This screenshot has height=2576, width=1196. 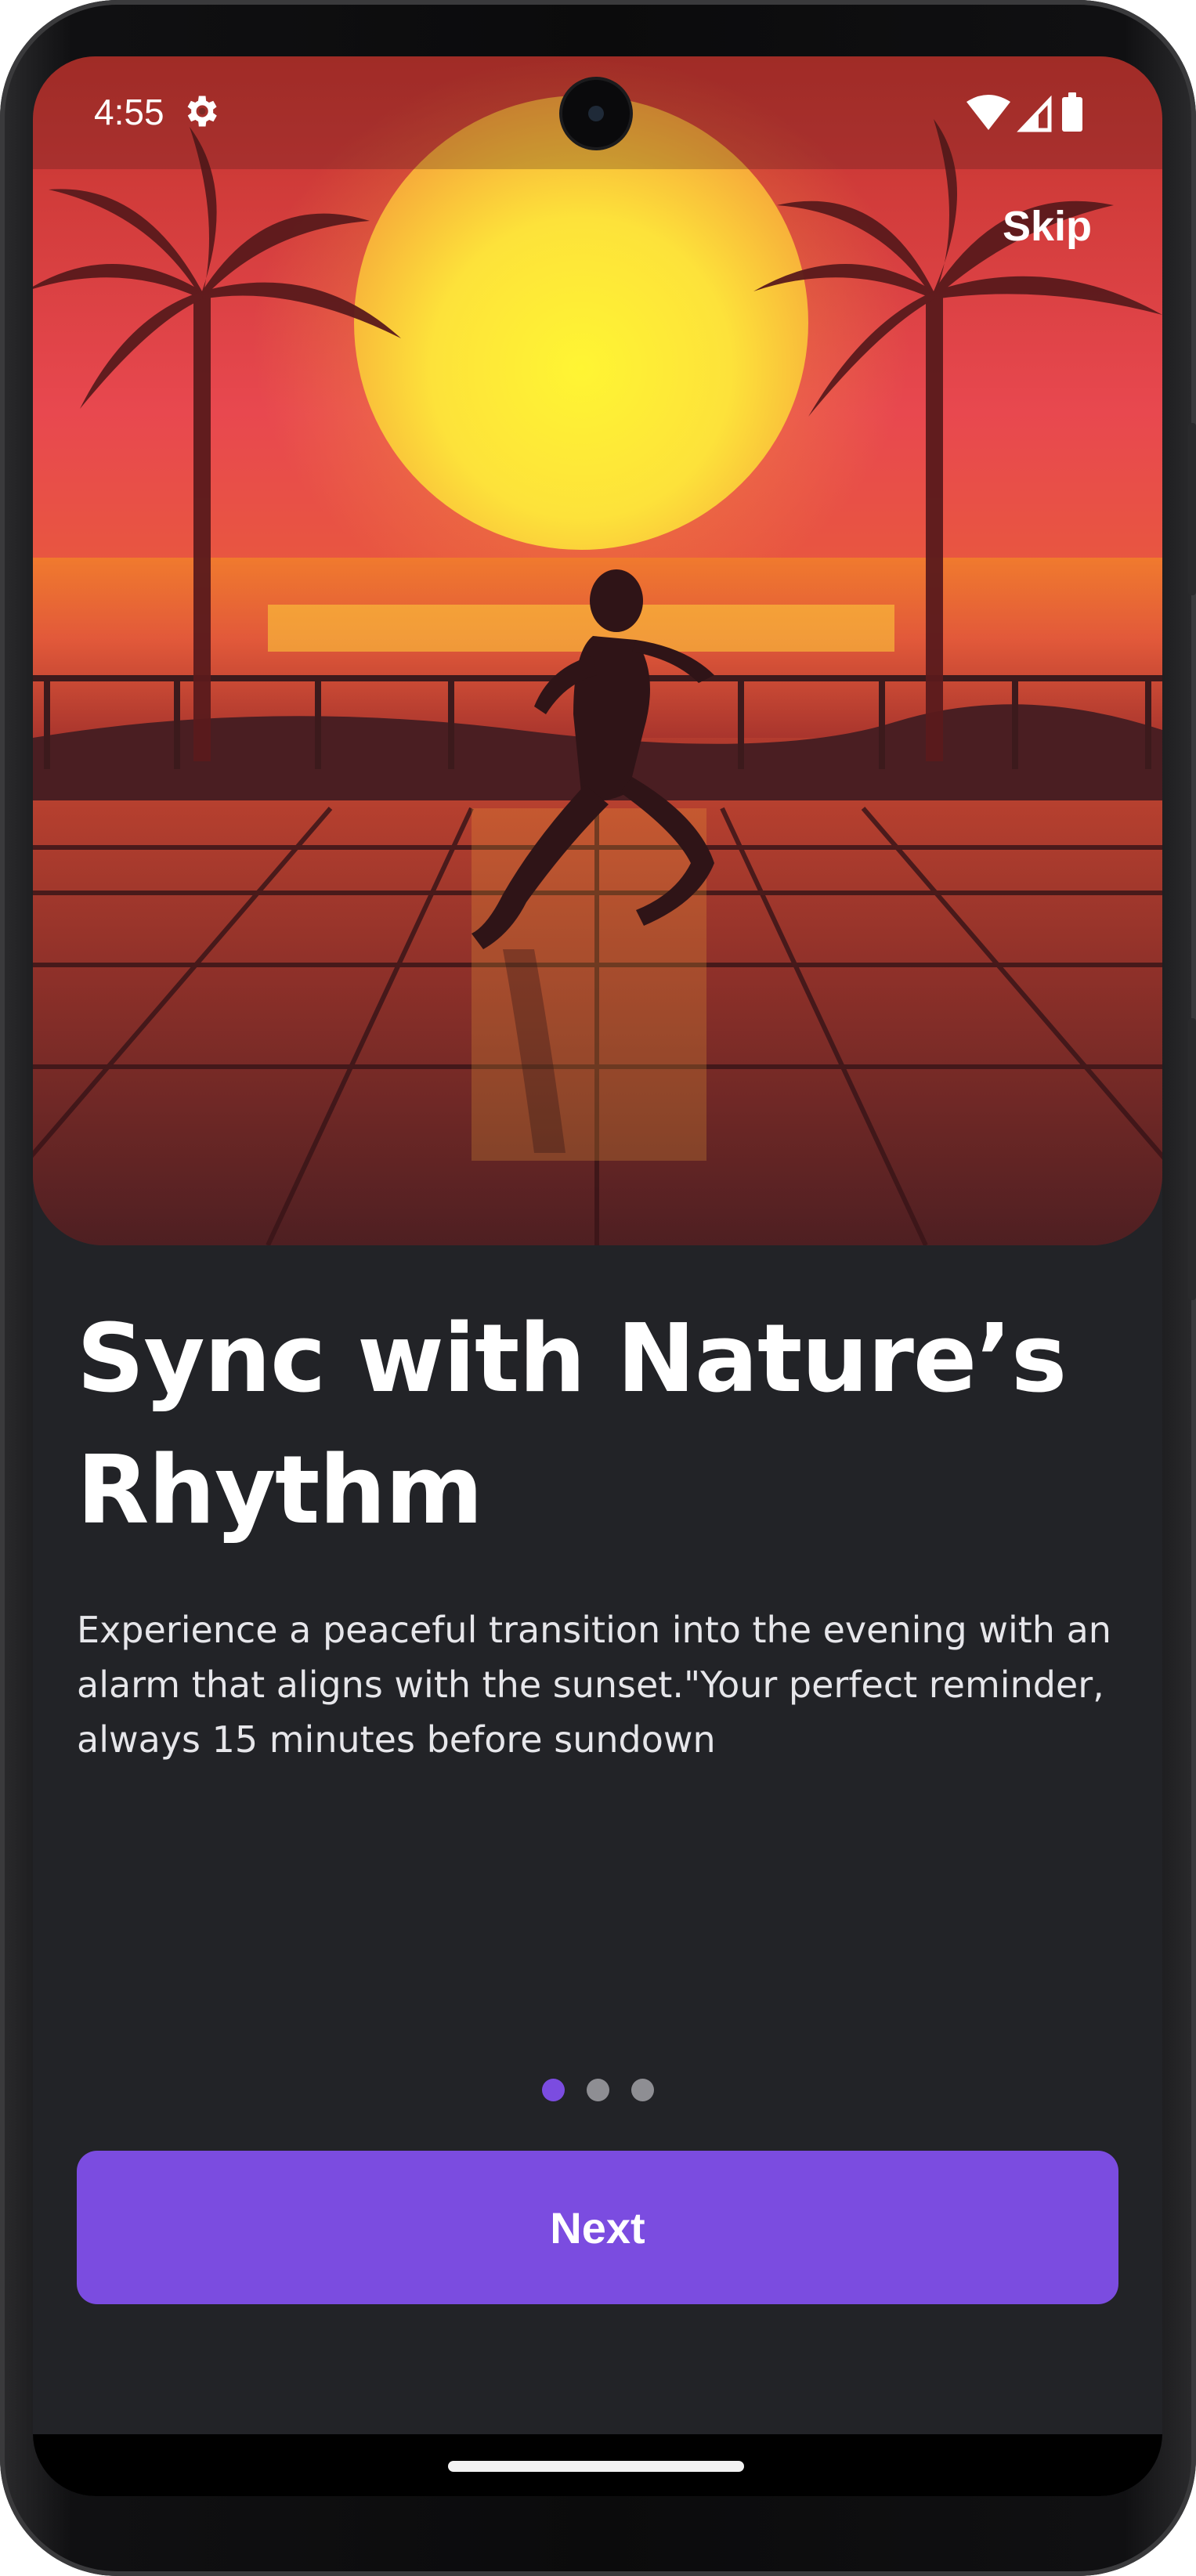 I want to click on status-icons, so click(x=1024, y=112).